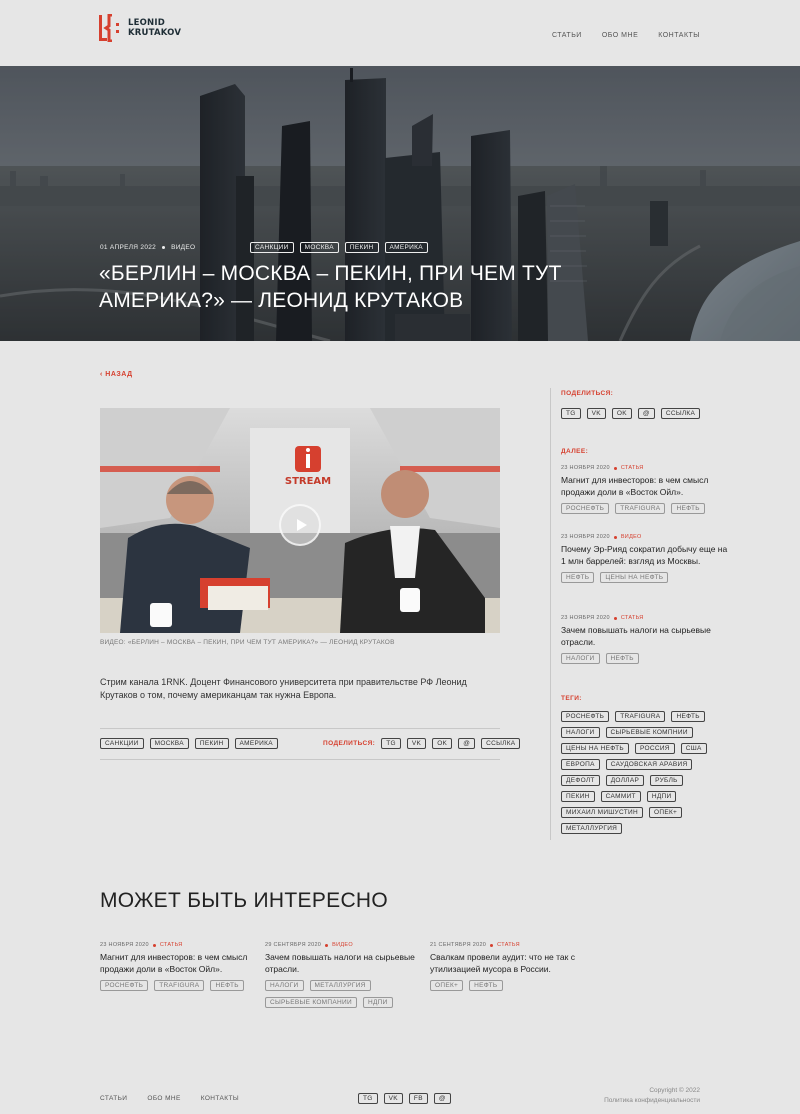 The height and width of the screenshot is (1114, 800). What do you see at coordinates (649, 732) in the screenshot?
I see `tag-cloud-item: СЫРЬЕВЫЕ КОМПНИИ` at bounding box center [649, 732].